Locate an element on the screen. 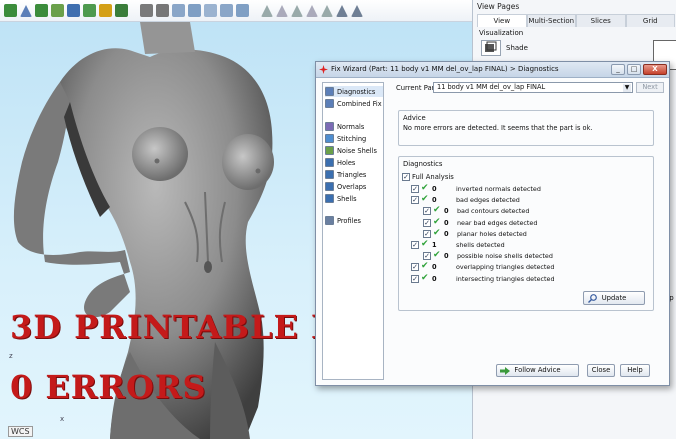 The width and height of the screenshot is (676, 439). app-icon is located at coordinates (323, 69).